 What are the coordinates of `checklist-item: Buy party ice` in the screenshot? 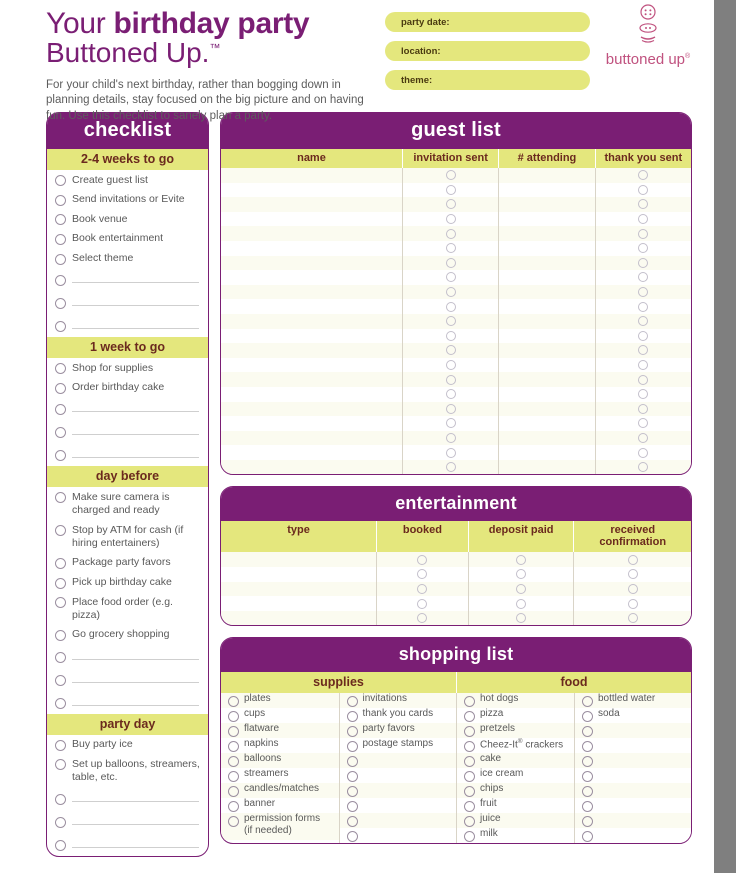 It's located at (127, 745).